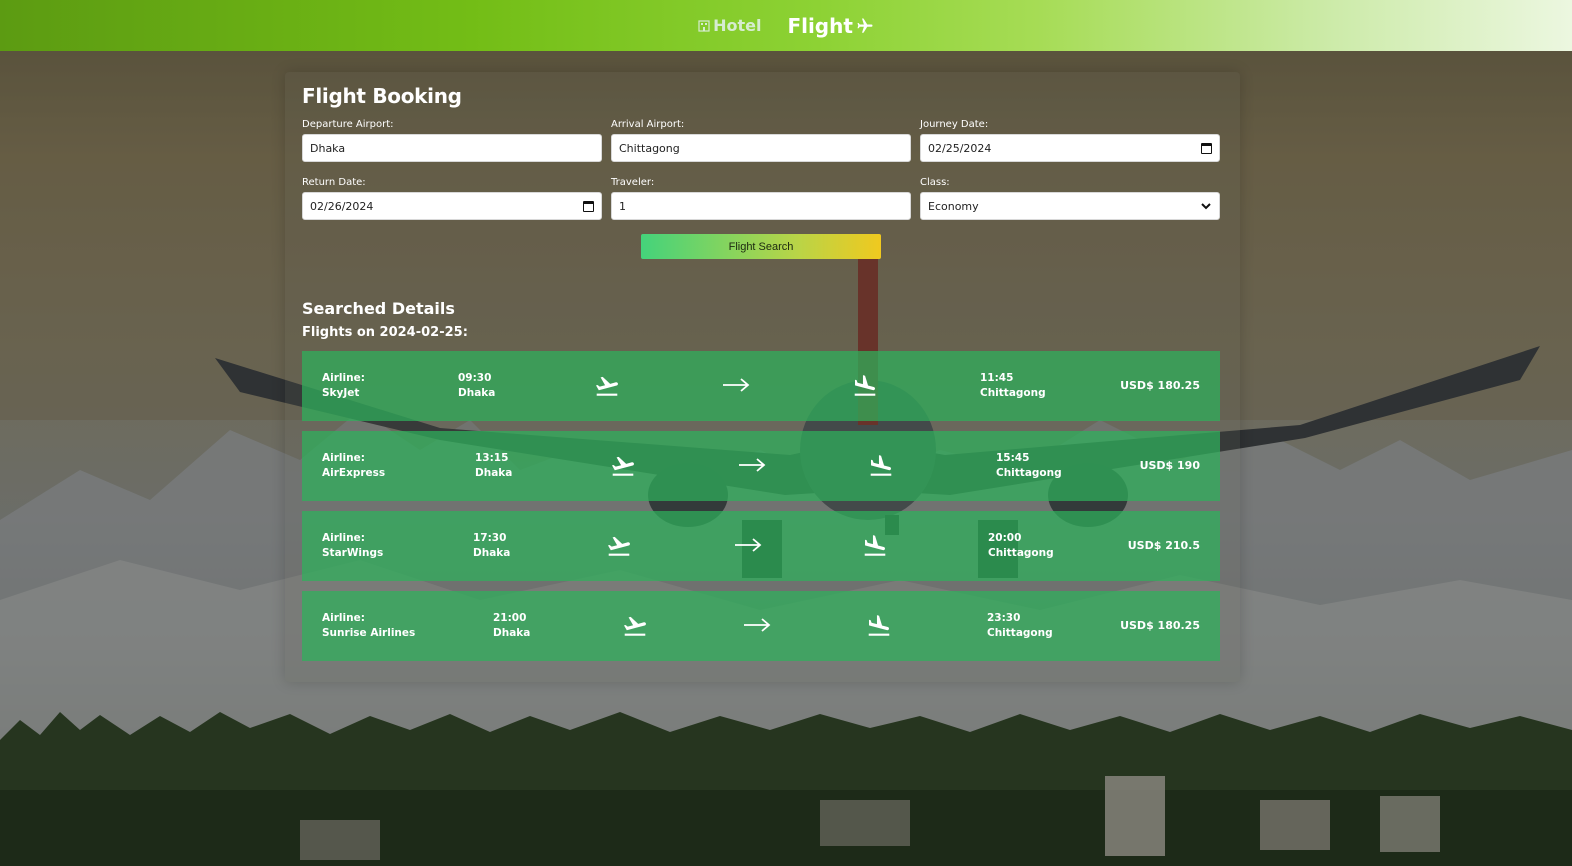  Describe the element at coordinates (935, 182) in the screenshot. I see `class-label: Class:` at that location.